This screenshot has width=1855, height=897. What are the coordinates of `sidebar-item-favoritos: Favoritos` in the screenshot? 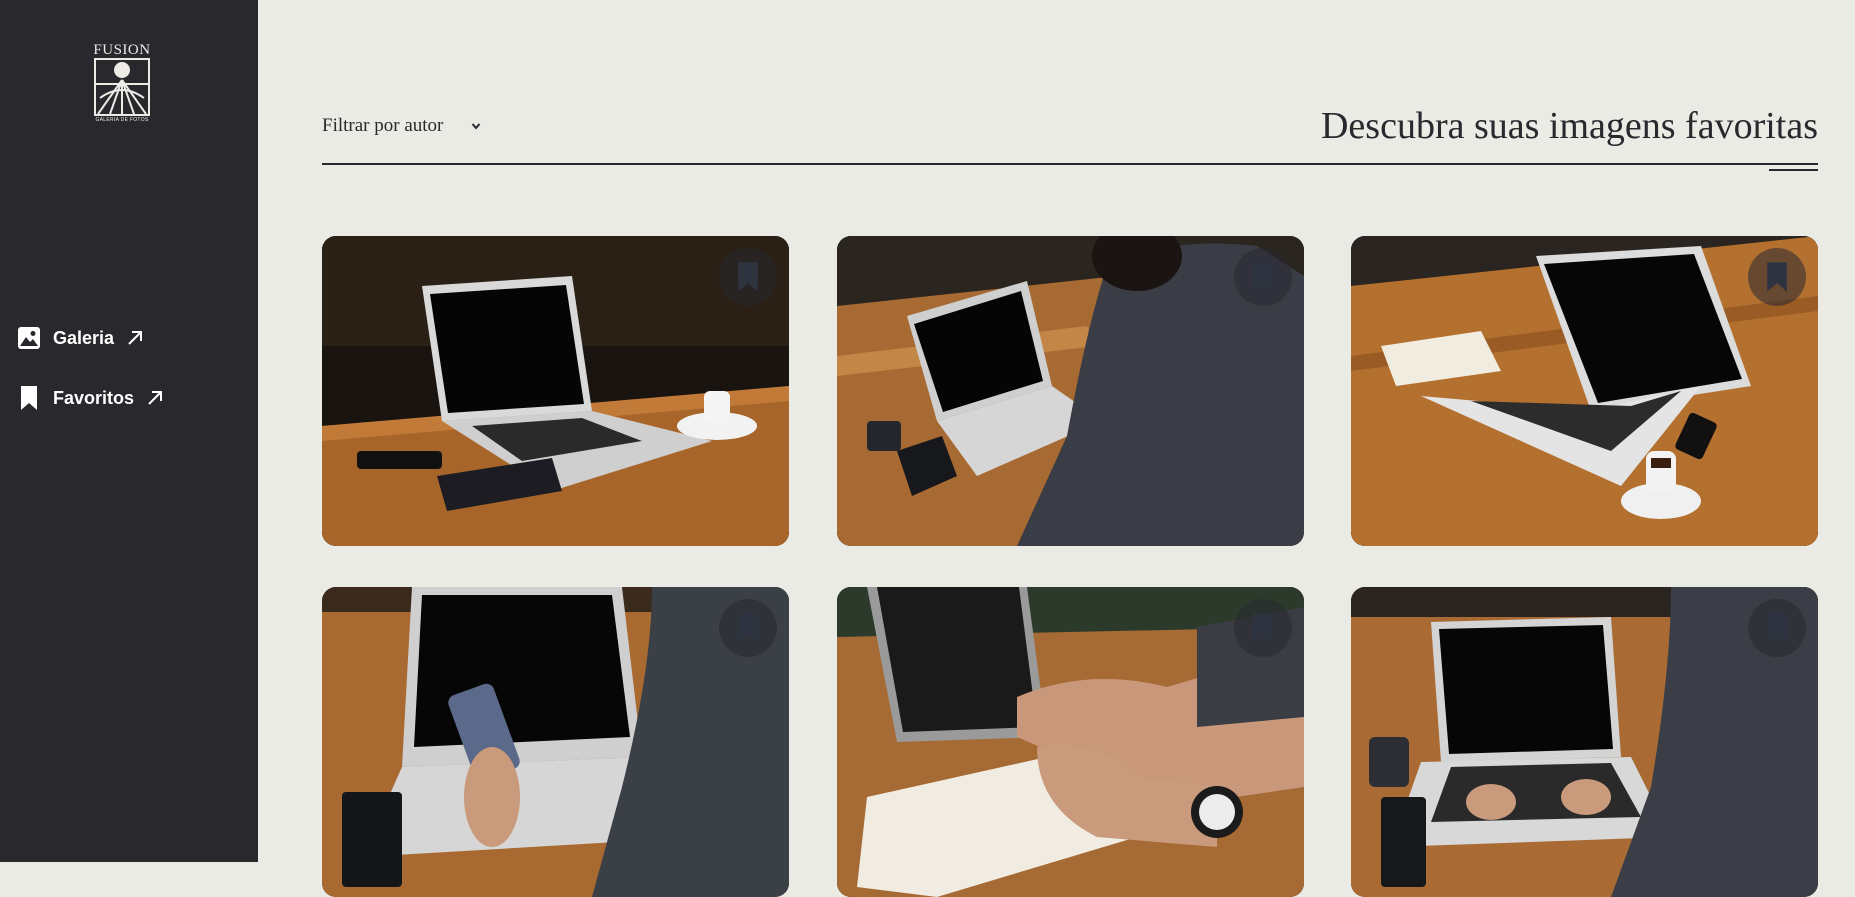 It's located at (90, 398).